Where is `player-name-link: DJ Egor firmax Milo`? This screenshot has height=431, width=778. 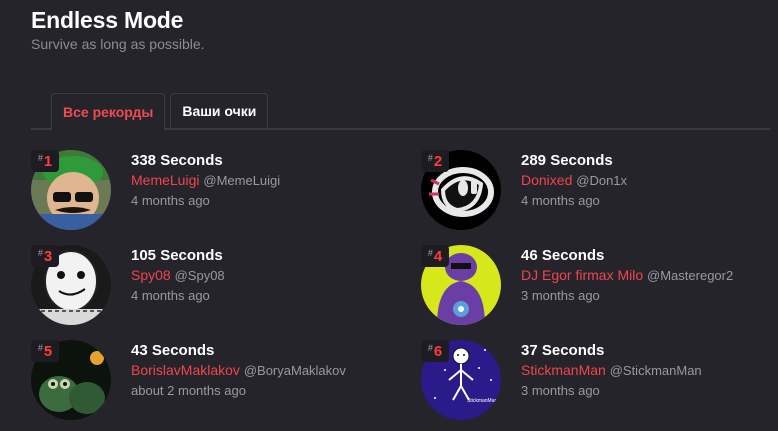
player-name-link: DJ Egor firmax Milo is located at coordinates (582, 275).